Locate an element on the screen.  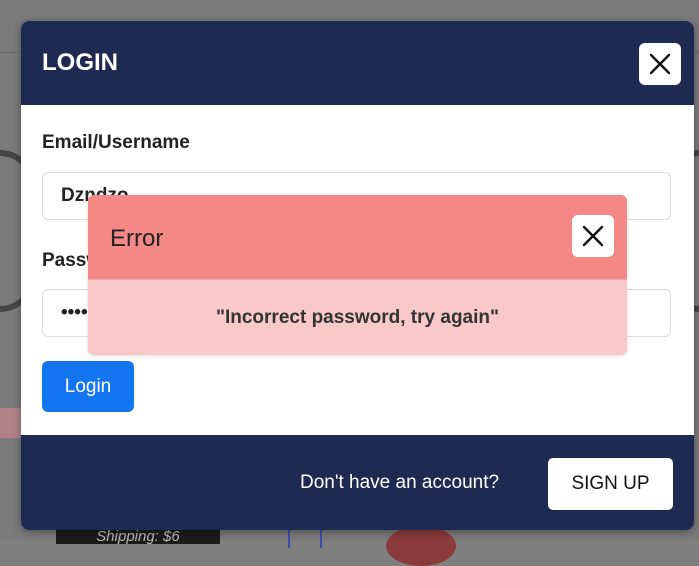
error-body: "Incorrect password, try again" is located at coordinates (357, 317).